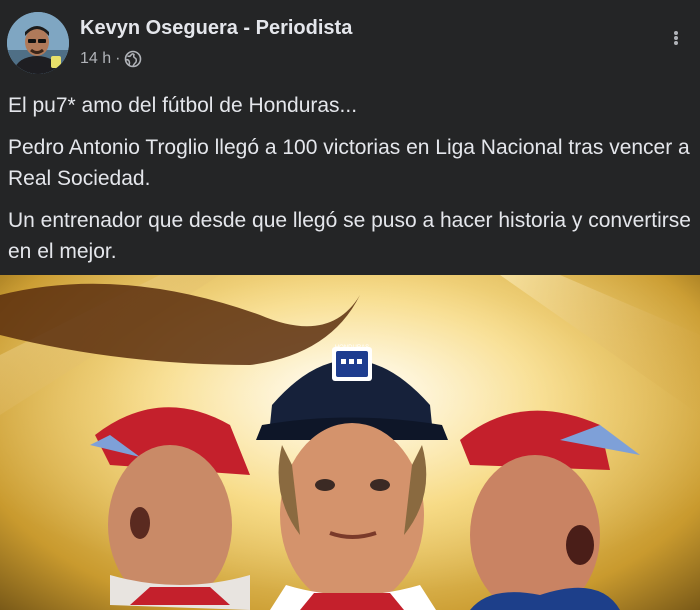 This screenshot has width=700, height=610. What do you see at coordinates (95, 59) in the screenshot?
I see `post-time: 14 h` at bounding box center [95, 59].